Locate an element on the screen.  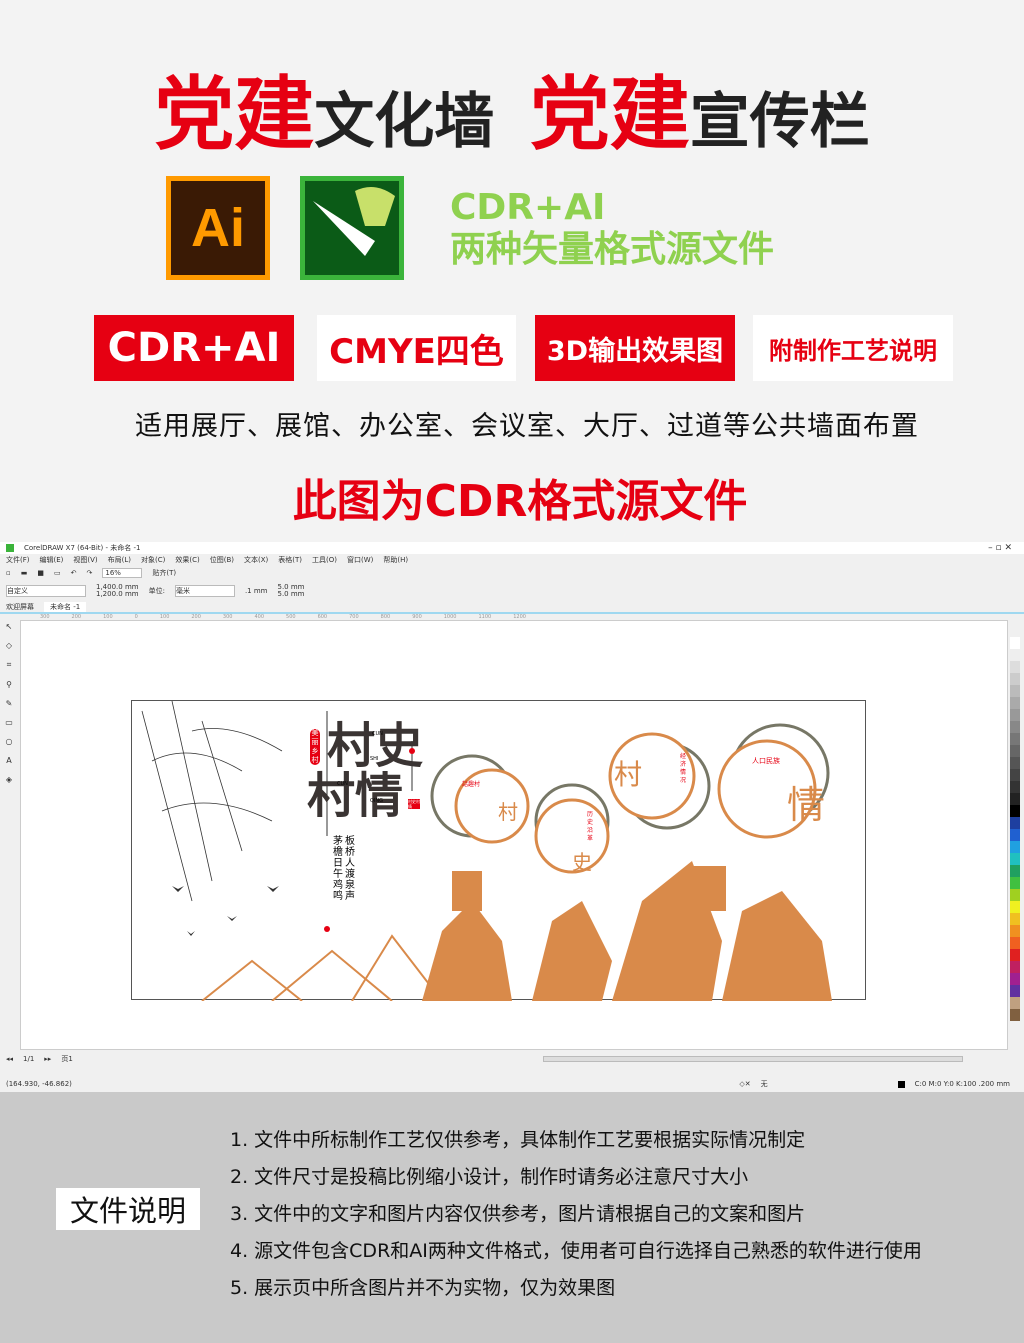
pick-tool-icon: ↖ is located at coordinates (9, 626).